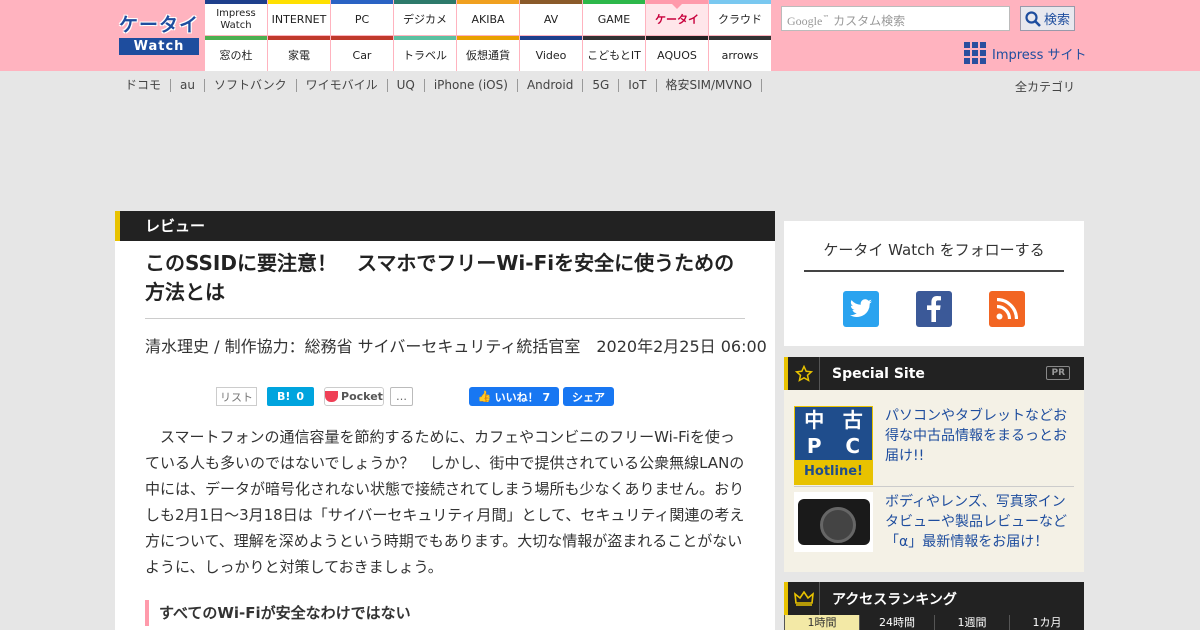 The width and height of the screenshot is (1200, 630). I want to click on nav-item: AQUOS, so click(677, 53).